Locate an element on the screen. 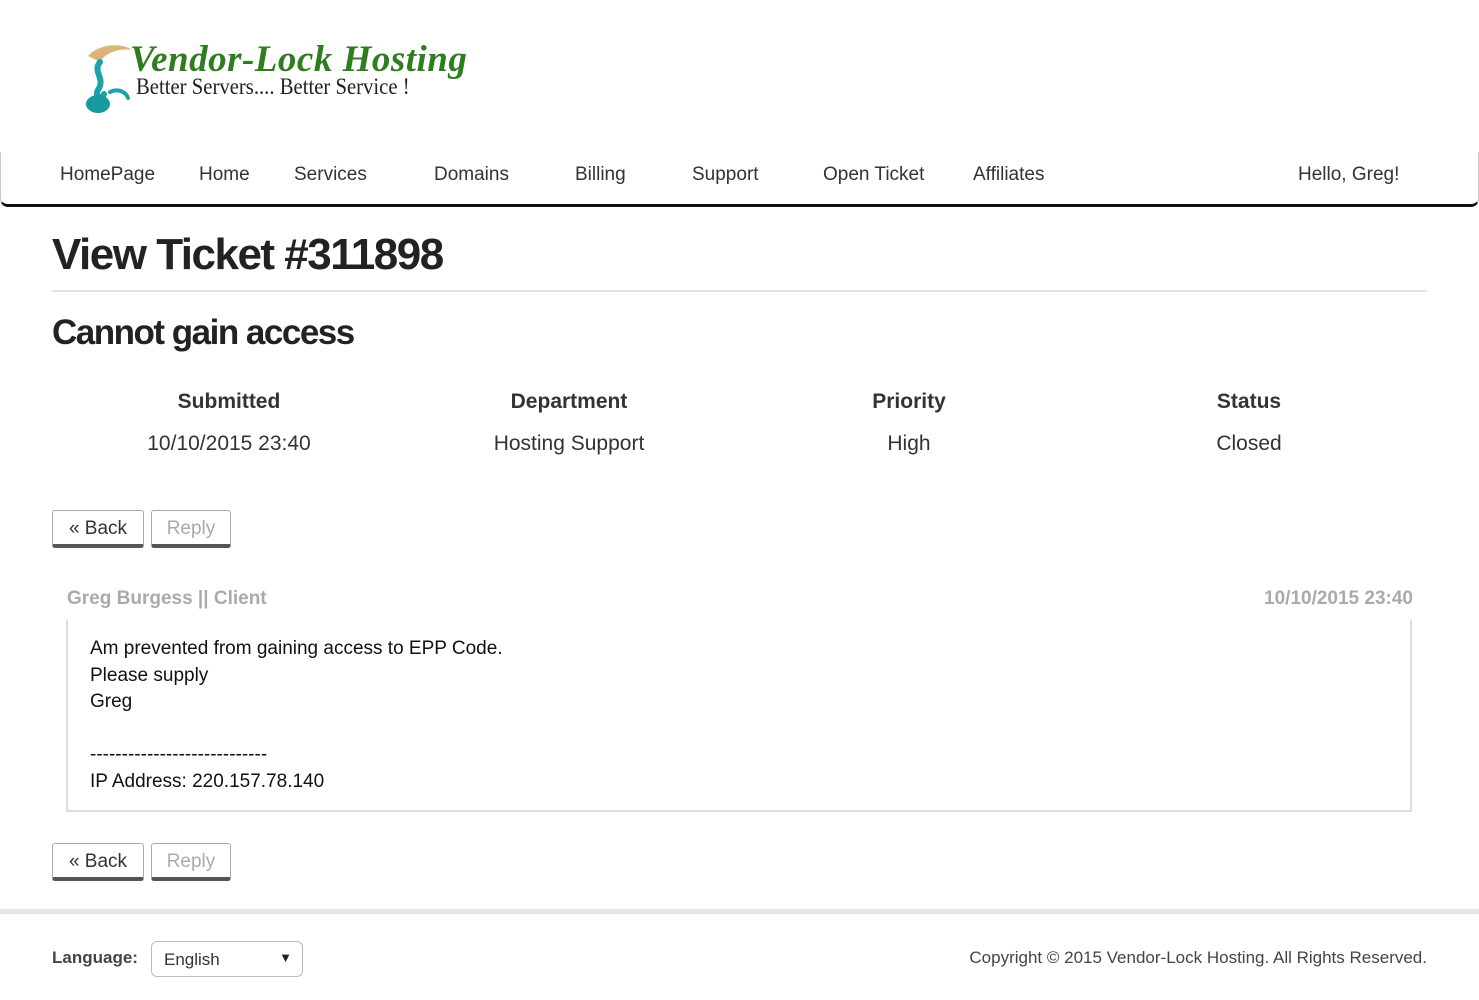 The width and height of the screenshot is (1479, 1000). meta-submitted: Submitted 10/10/2015 23:40 is located at coordinates (229, 423).